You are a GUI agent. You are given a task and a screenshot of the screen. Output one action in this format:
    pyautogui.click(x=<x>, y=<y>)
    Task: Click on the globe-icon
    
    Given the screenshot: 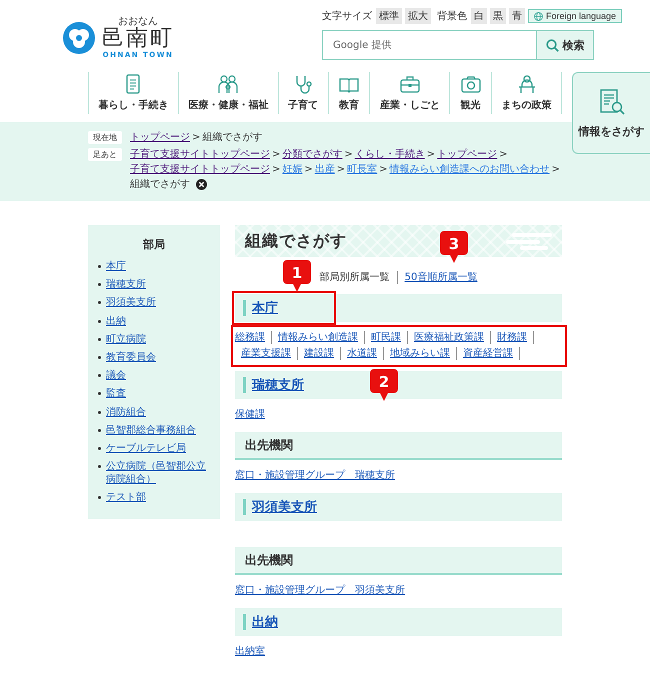 What is the action you would take?
    pyautogui.click(x=538, y=16)
    